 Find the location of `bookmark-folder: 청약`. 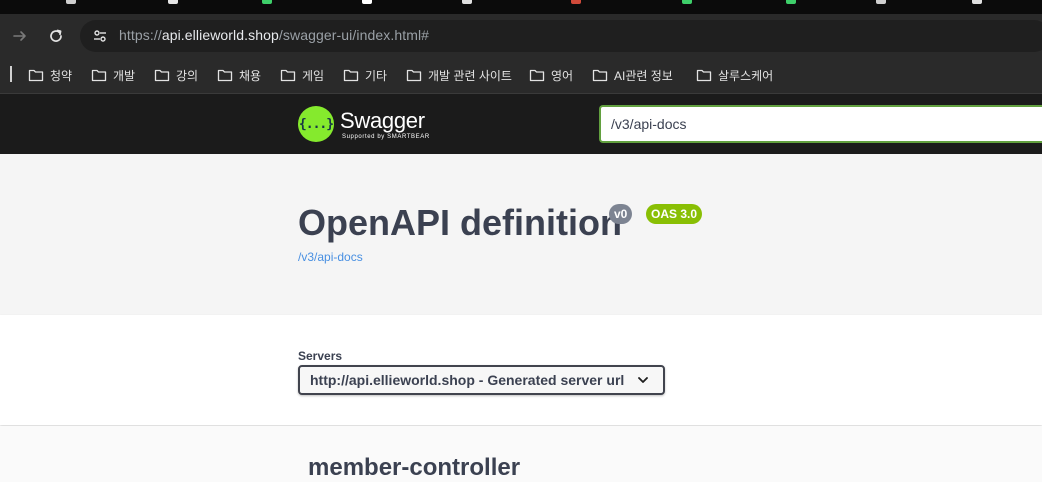

bookmark-folder: 청약 is located at coordinates (50, 75).